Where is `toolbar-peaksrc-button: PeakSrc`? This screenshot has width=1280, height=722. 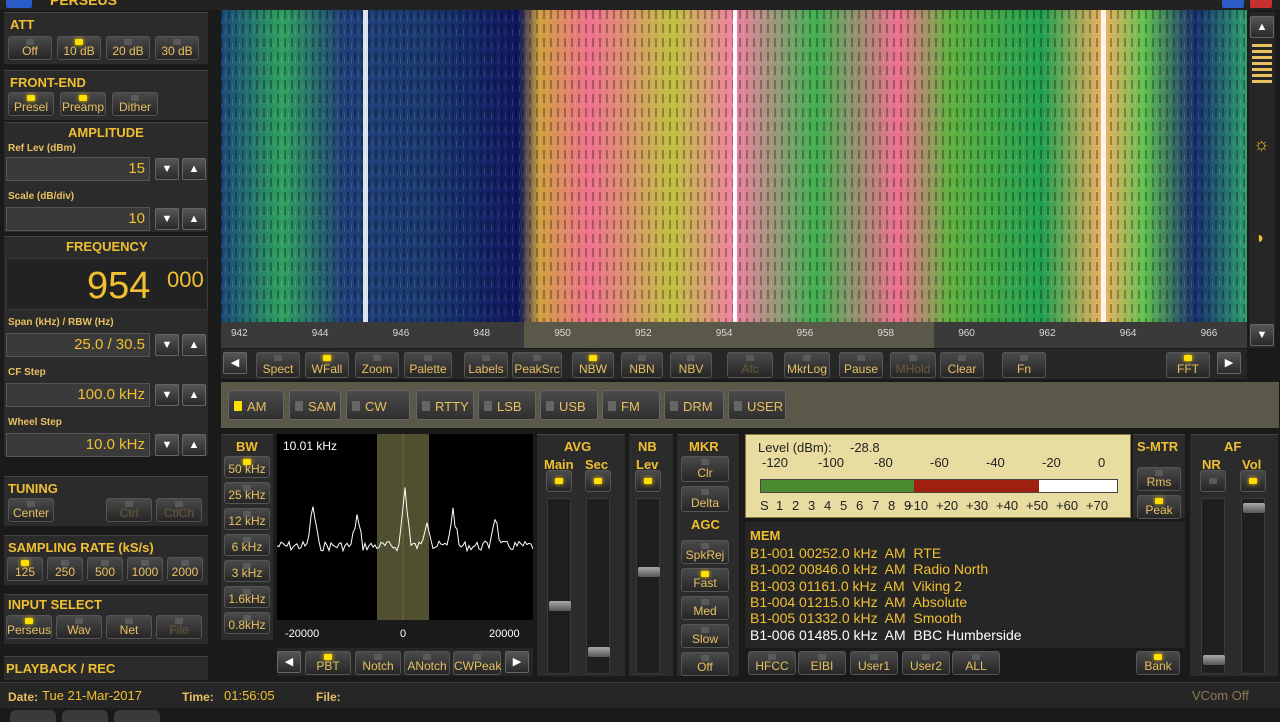
toolbar-peaksrc-button: PeakSrc is located at coordinates (537, 365).